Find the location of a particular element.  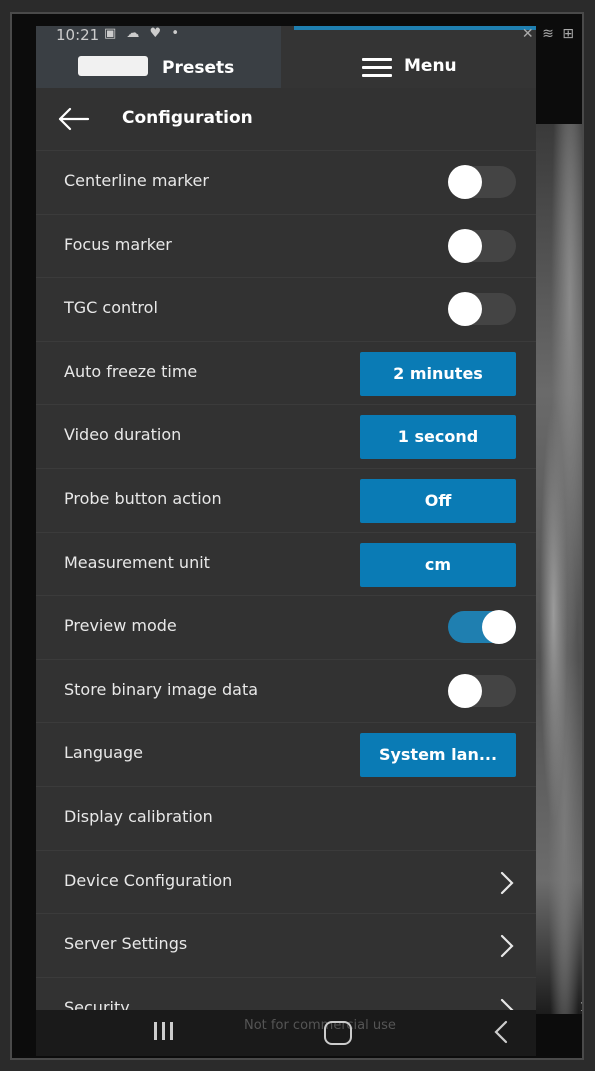

setting-label: Server Settings is located at coordinates (126, 944).